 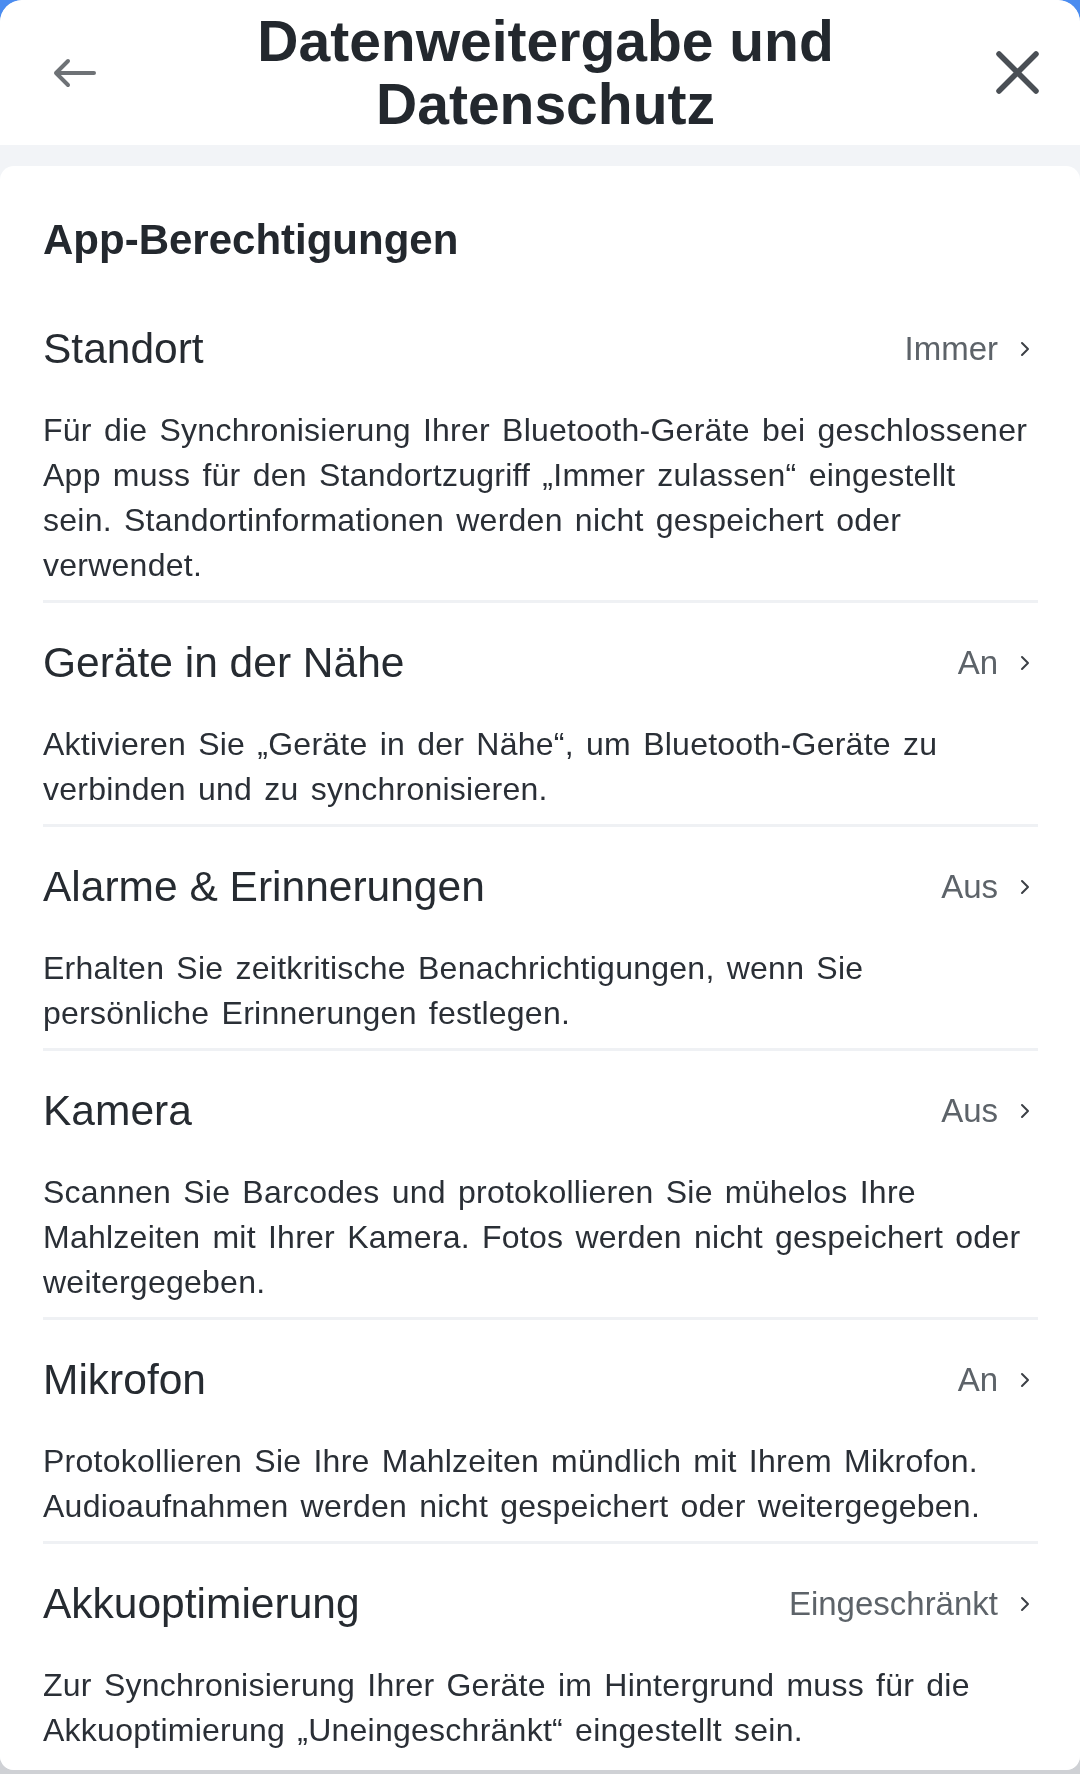 What do you see at coordinates (454, 991) in the screenshot?
I see `permission-description: Erhalten Sie zeitkritische Benachrichtigungen, wenn Sie persönliche Erinnerungen festlegen.` at bounding box center [454, 991].